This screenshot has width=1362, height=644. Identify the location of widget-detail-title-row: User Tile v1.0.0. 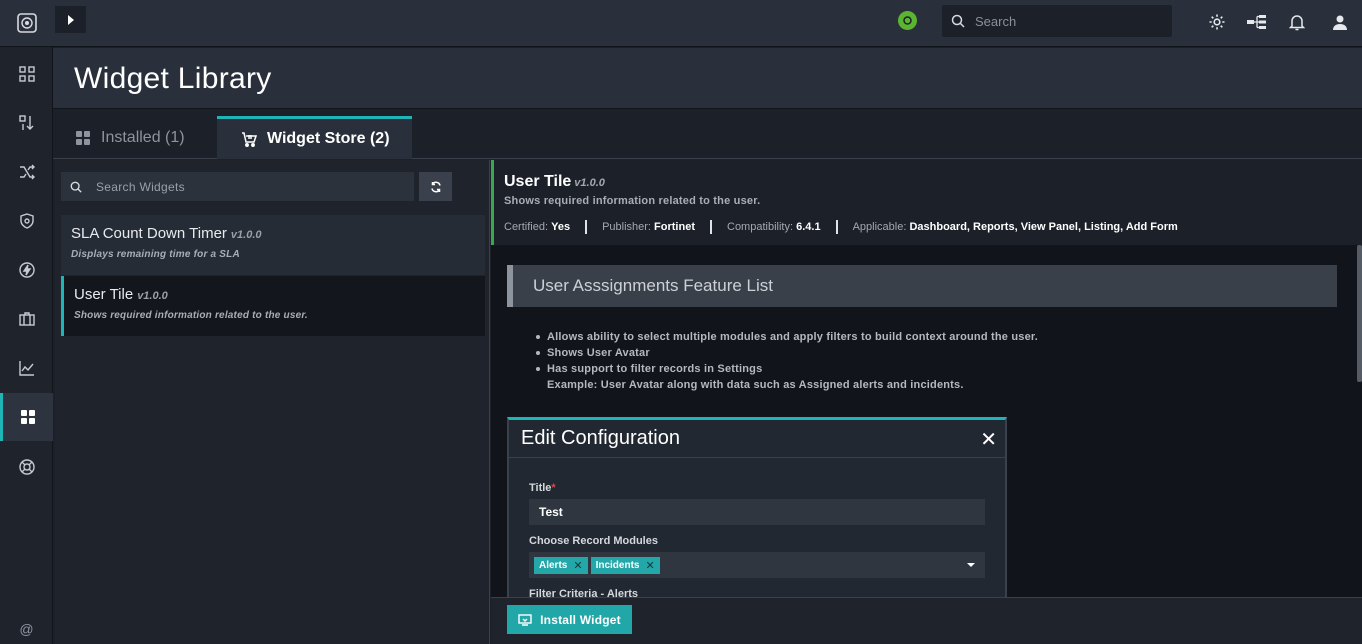
(554, 182).